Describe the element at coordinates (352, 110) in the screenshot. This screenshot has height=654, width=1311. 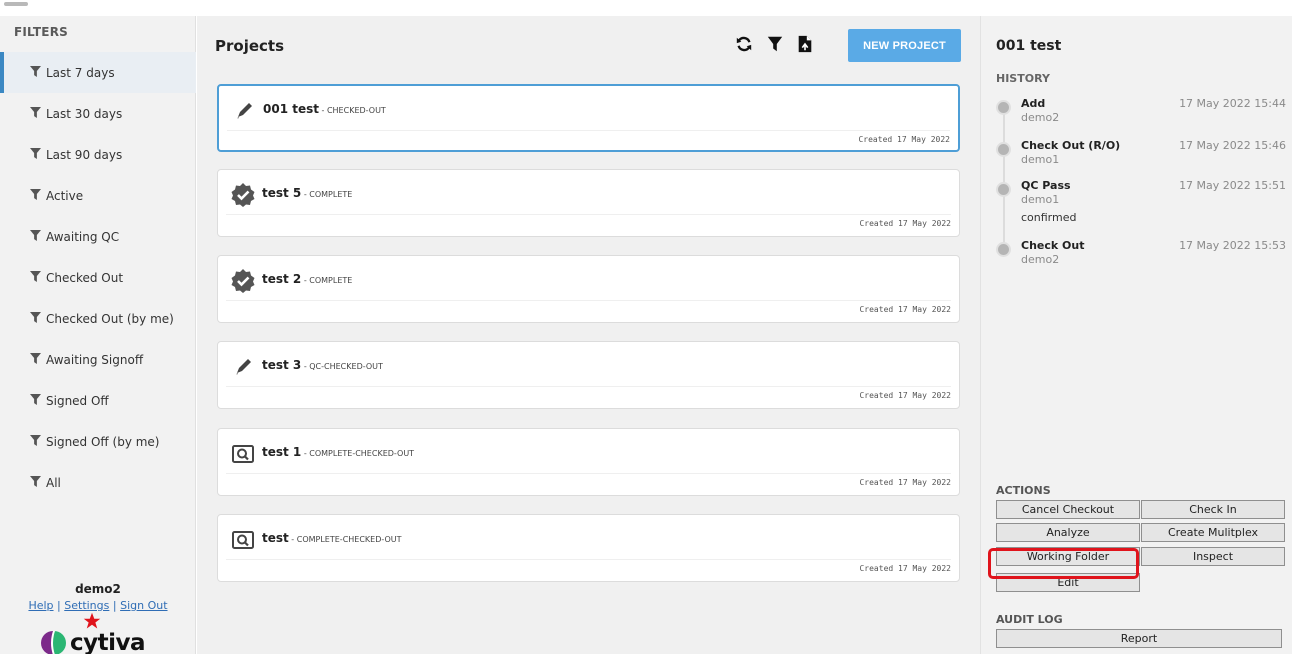
I see `project-status: - CHECKED-OUT` at that location.